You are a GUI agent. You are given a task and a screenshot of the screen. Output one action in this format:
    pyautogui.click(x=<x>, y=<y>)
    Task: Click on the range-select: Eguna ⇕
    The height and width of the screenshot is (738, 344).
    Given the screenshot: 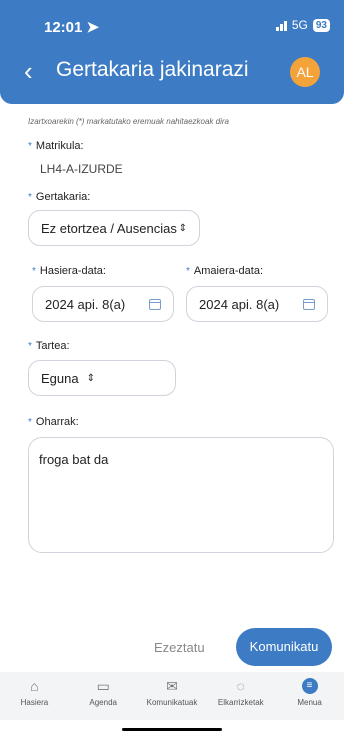 What is the action you would take?
    pyautogui.click(x=102, y=378)
    